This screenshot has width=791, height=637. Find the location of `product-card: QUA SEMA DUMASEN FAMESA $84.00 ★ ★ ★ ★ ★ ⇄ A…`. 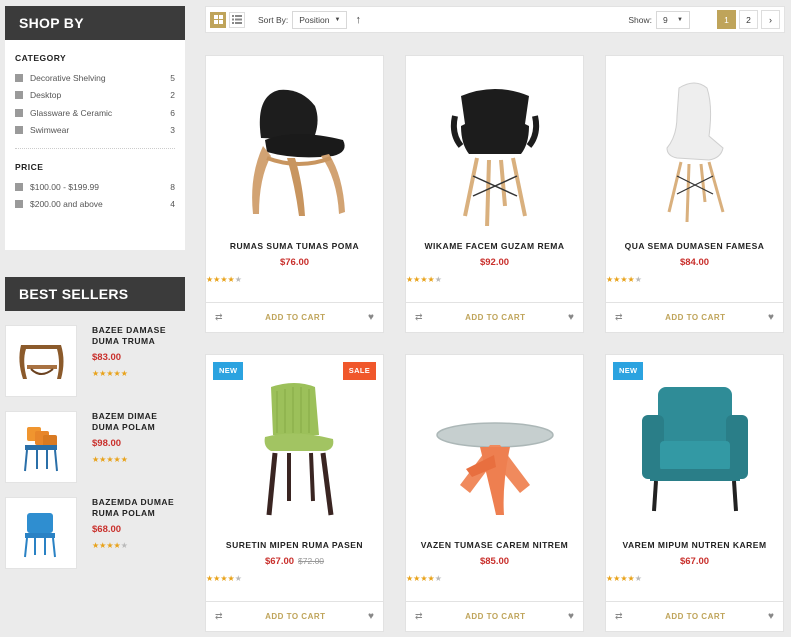

product-card: QUA SEMA DUMASEN FAMESA $84.00 ★ ★ ★ ★ ★ ⇄ A… is located at coordinates (694, 194).